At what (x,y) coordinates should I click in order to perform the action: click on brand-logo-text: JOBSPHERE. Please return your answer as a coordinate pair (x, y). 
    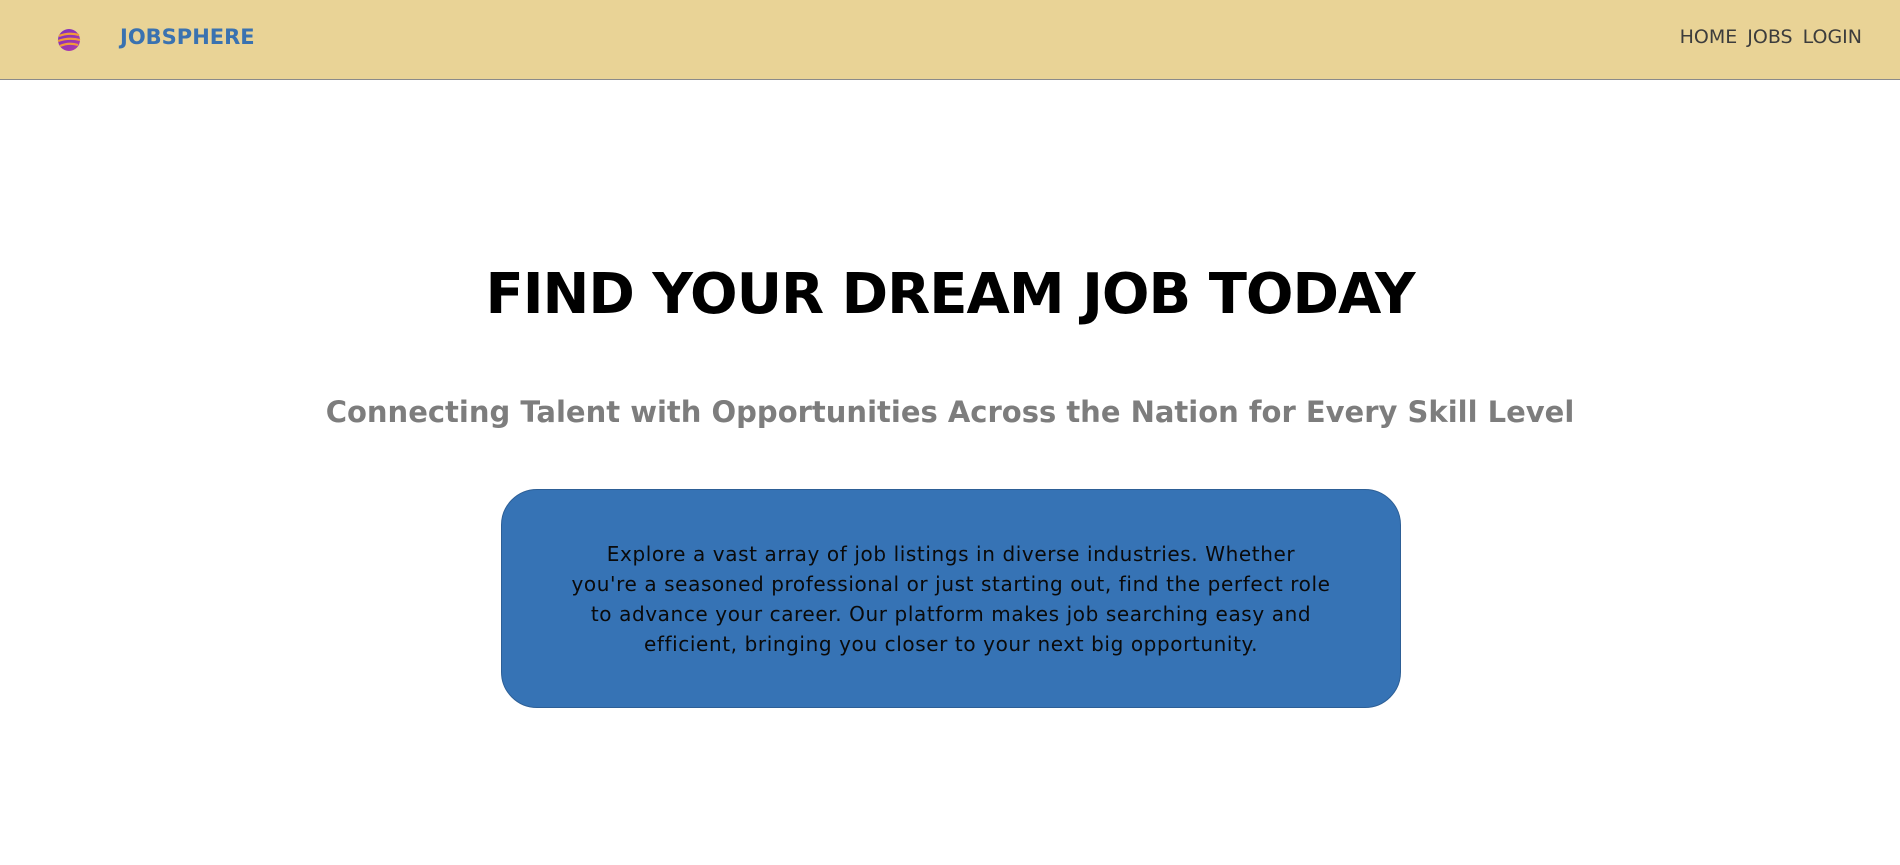
    Looking at the image, I should click on (187, 37).